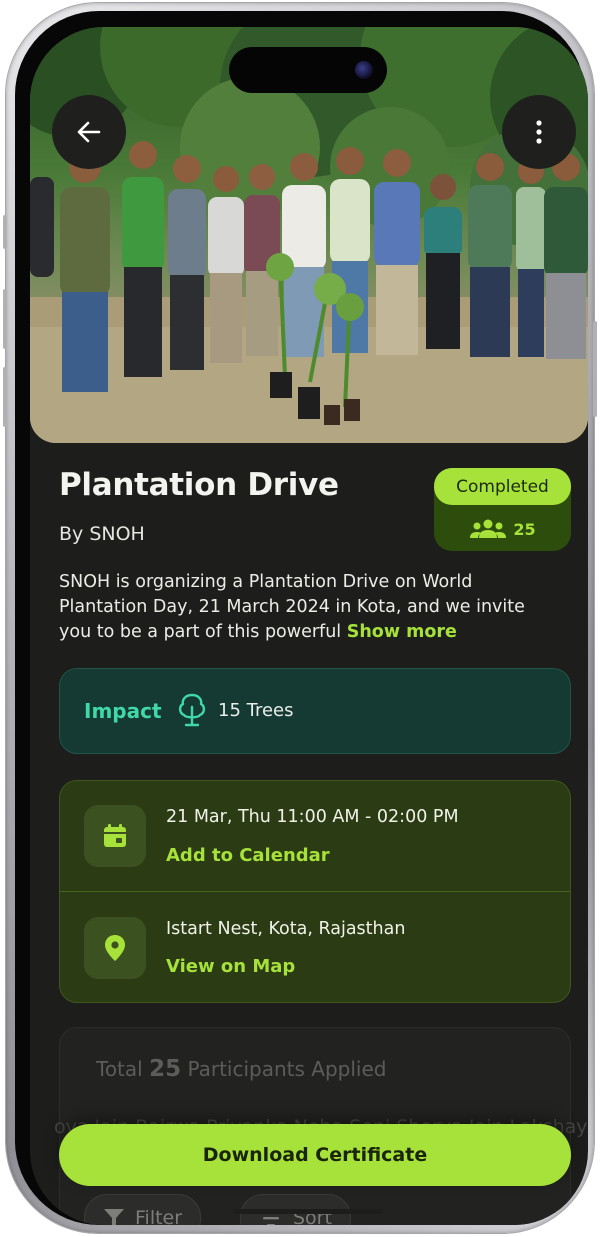 The height and width of the screenshot is (1237, 600). I want to click on impact-value: 15 Trees, so click(256, 710).